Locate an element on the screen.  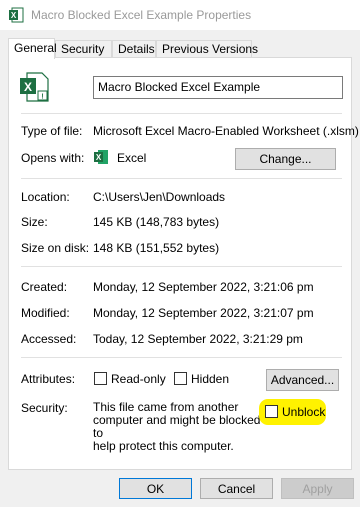
apply-button: Apply is located at coordinates (317, 488).